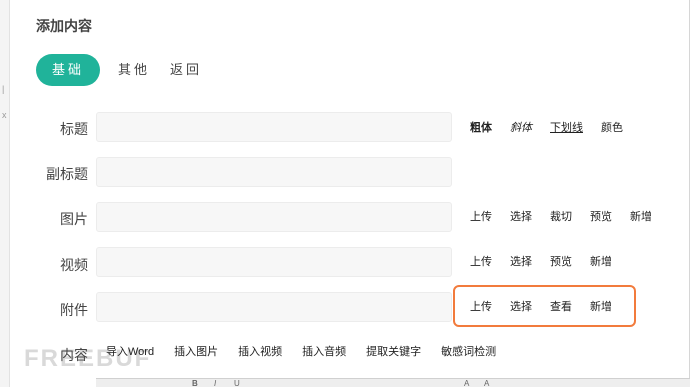  I want to click on image-crop-button: 裁切, so click(561, 216).